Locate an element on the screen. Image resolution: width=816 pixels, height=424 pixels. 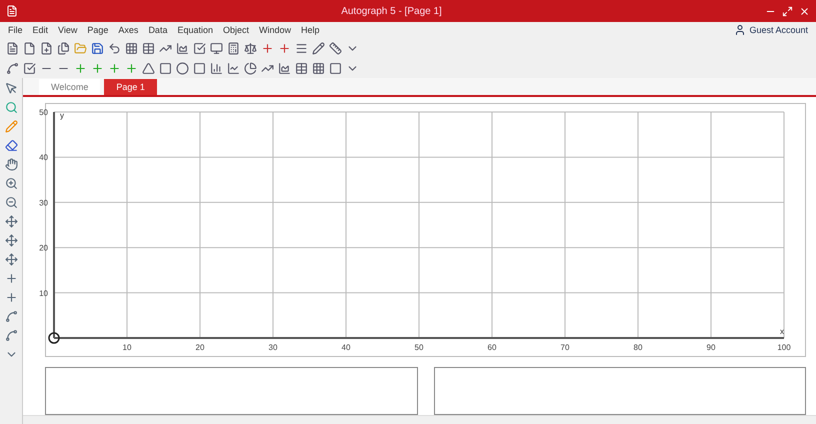
y-tick-label: 10 is located at coordinates (43, 293).